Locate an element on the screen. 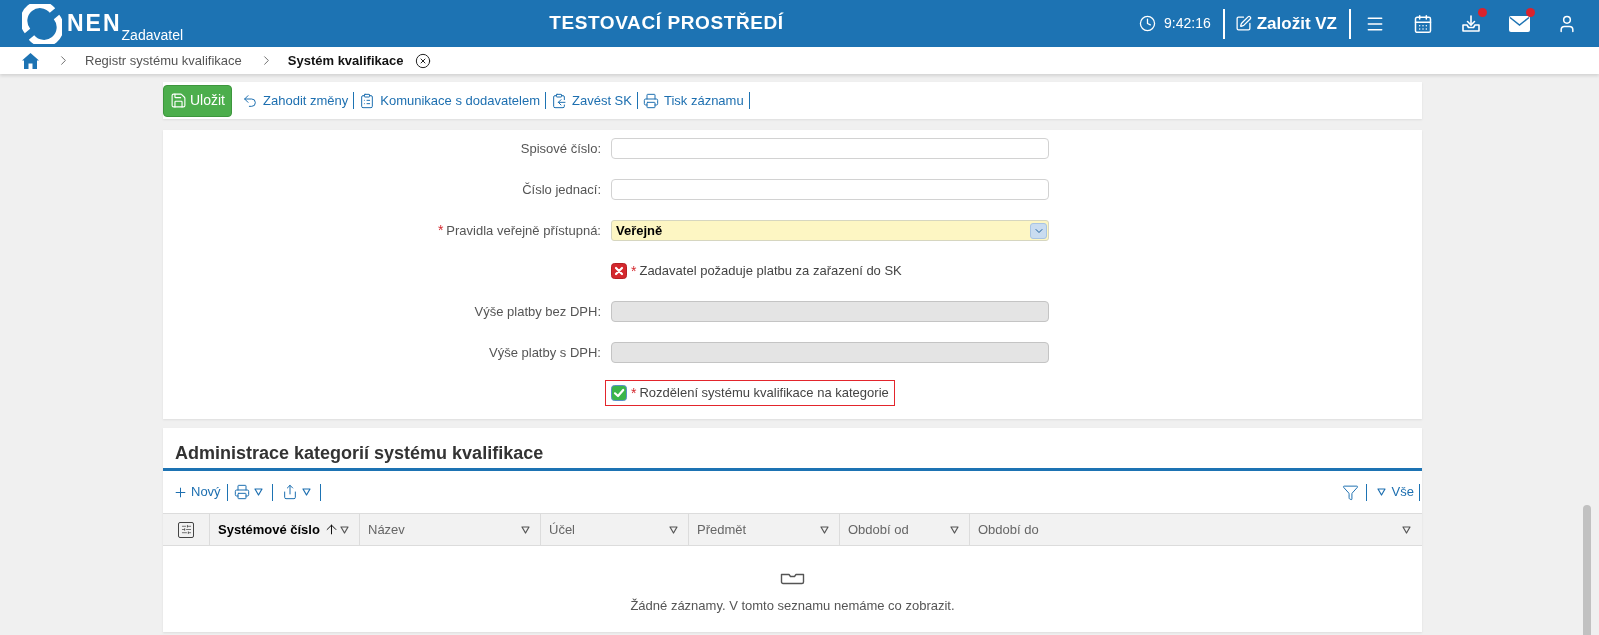 This screenshot has height=635, width=1599. toolbar-link: Zahodit změny is located at coordinates (295, 100).